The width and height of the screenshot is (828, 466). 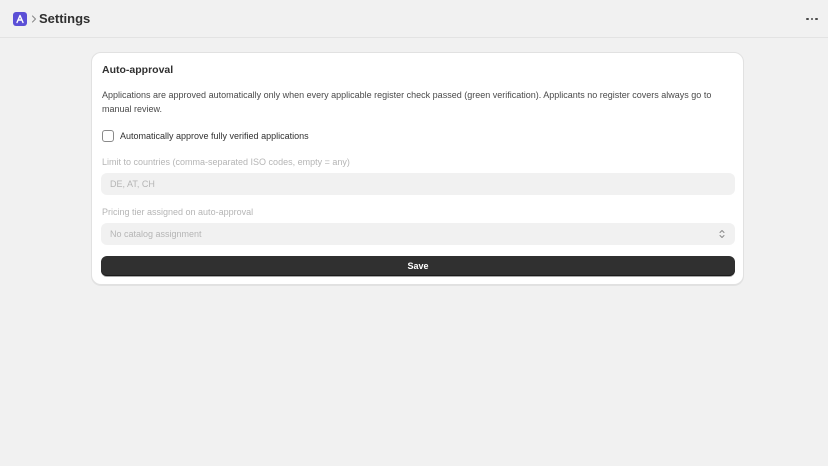 I want to click on top-bar: Settings, so click(x=414, y=19).